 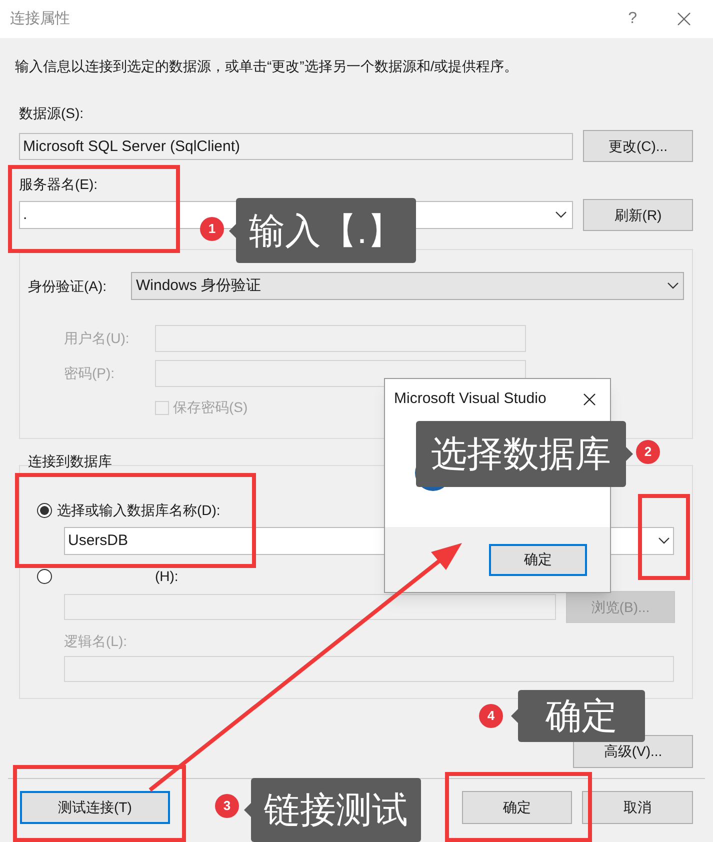 I want to click on help-button: ?, so click(x=632, y=19).